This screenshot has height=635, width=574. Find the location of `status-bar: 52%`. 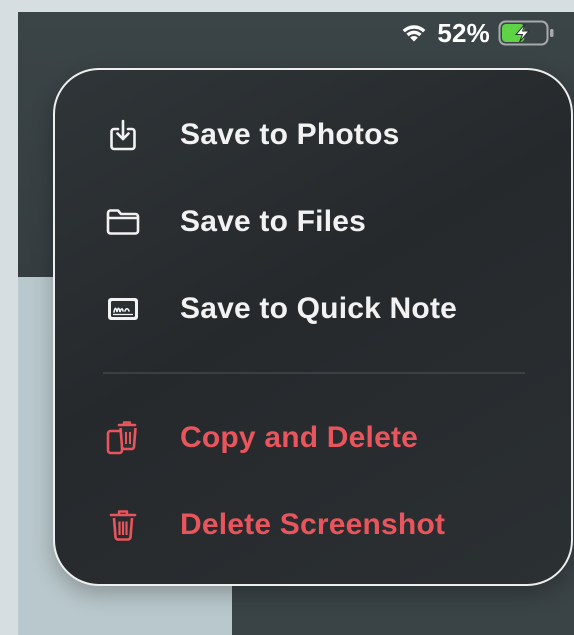

status-bar: 52% is located at coordinates (477, 33).